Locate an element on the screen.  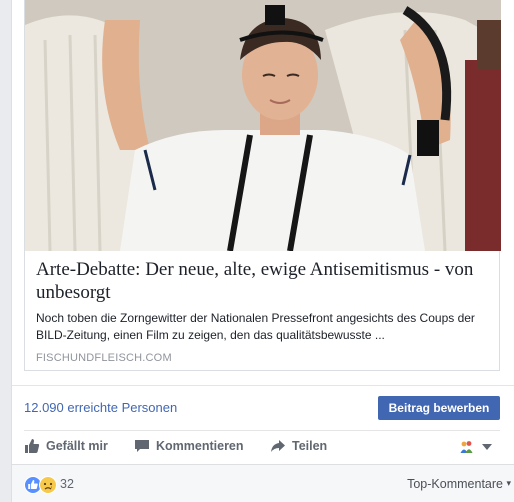
comment-label: Kommentieren is located at coordinates (200, 446).